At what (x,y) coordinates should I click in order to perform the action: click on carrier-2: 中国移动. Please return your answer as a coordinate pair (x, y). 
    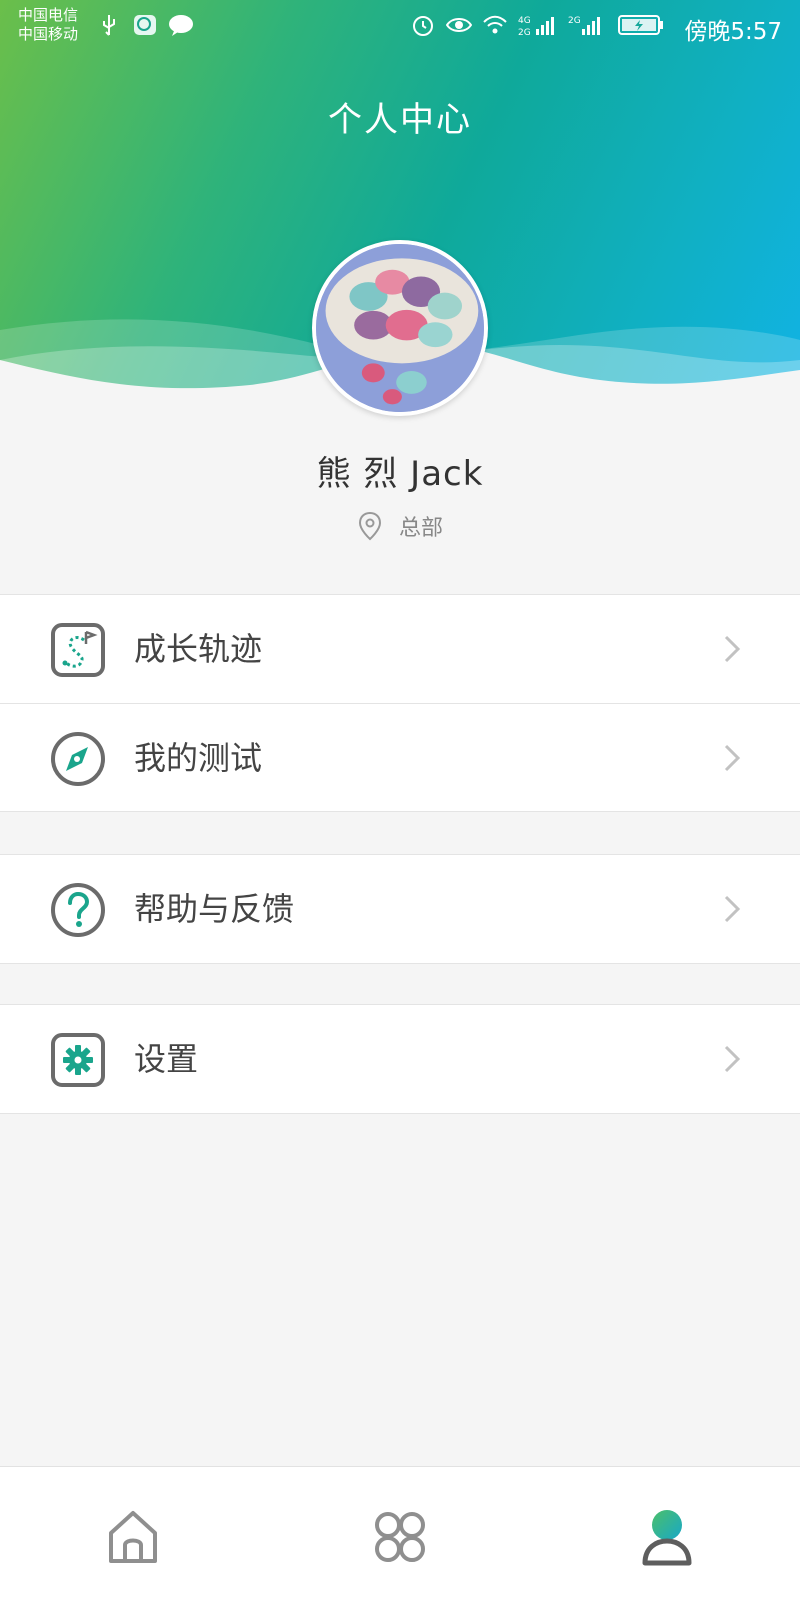
    Looking at the image, I should click on (48, 34).